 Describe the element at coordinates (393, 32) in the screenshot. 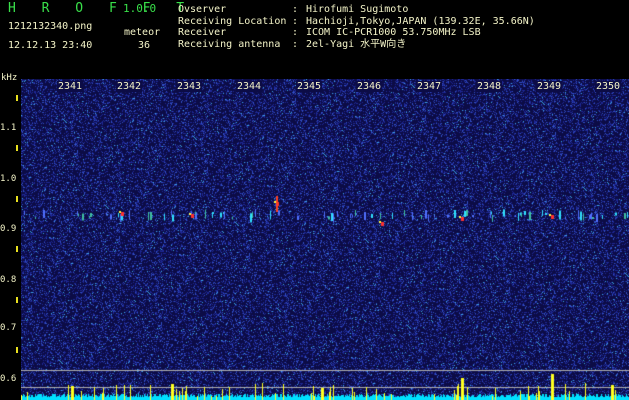

I see `info-value: ICOM IC-PCR1000 53.750MHz LSB` at that location.